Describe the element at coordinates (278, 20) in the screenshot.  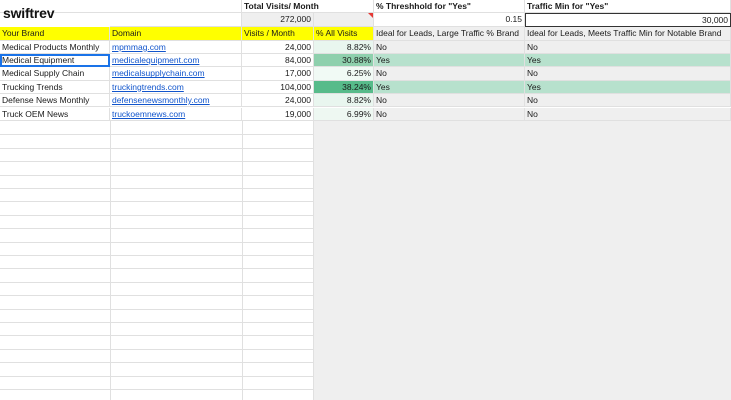
I see `total-visits-value: 272,000` at that location.